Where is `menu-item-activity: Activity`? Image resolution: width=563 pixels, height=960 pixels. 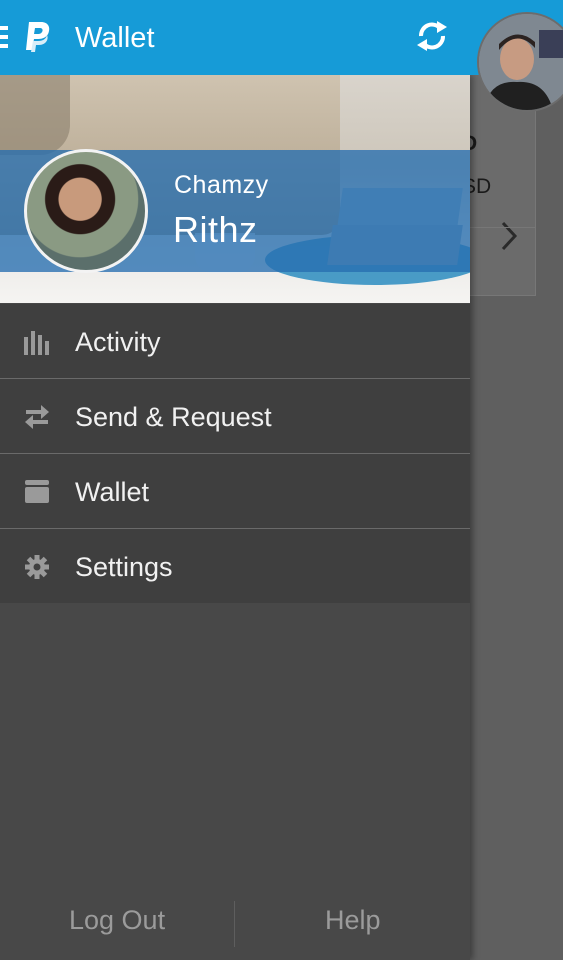
menu-item-activity: Activity is located at coordinates (235, 341).